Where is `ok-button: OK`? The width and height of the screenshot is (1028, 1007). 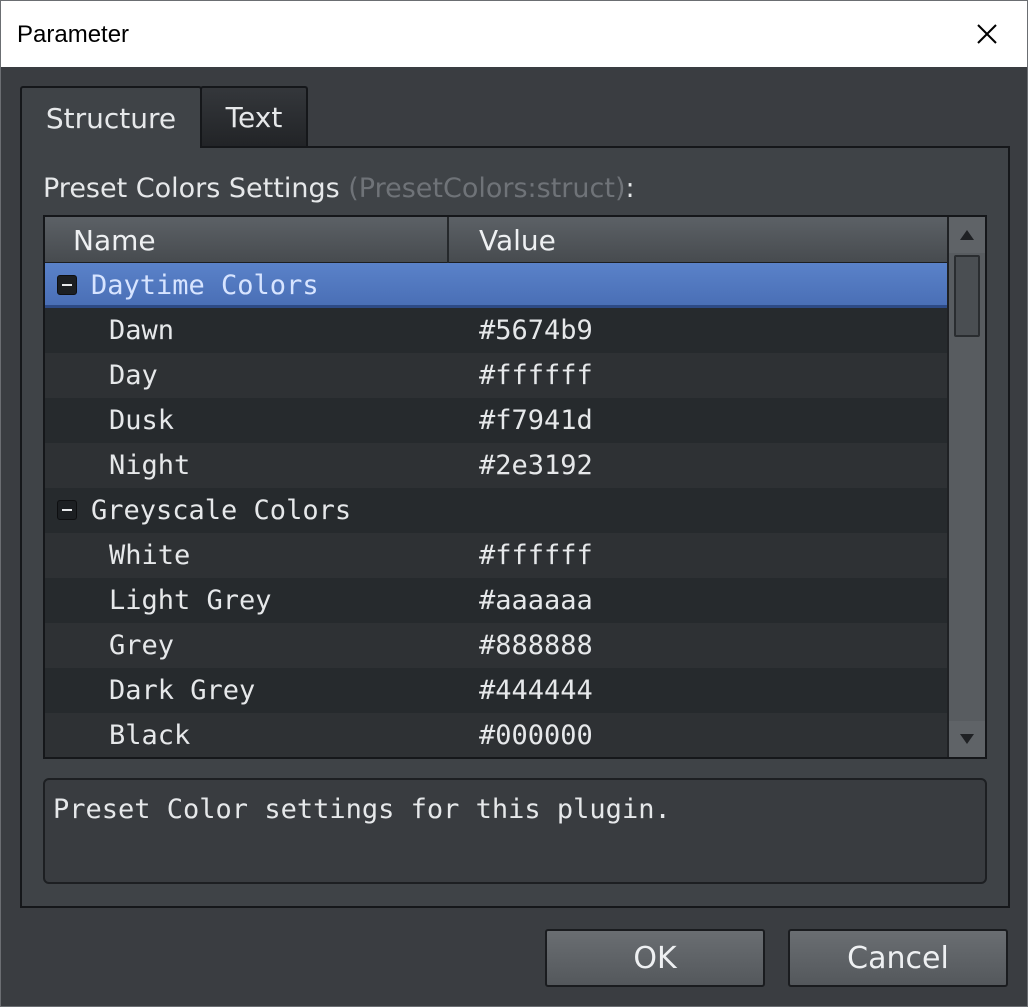 ok-button: OK is located at coordinates (655, 958).